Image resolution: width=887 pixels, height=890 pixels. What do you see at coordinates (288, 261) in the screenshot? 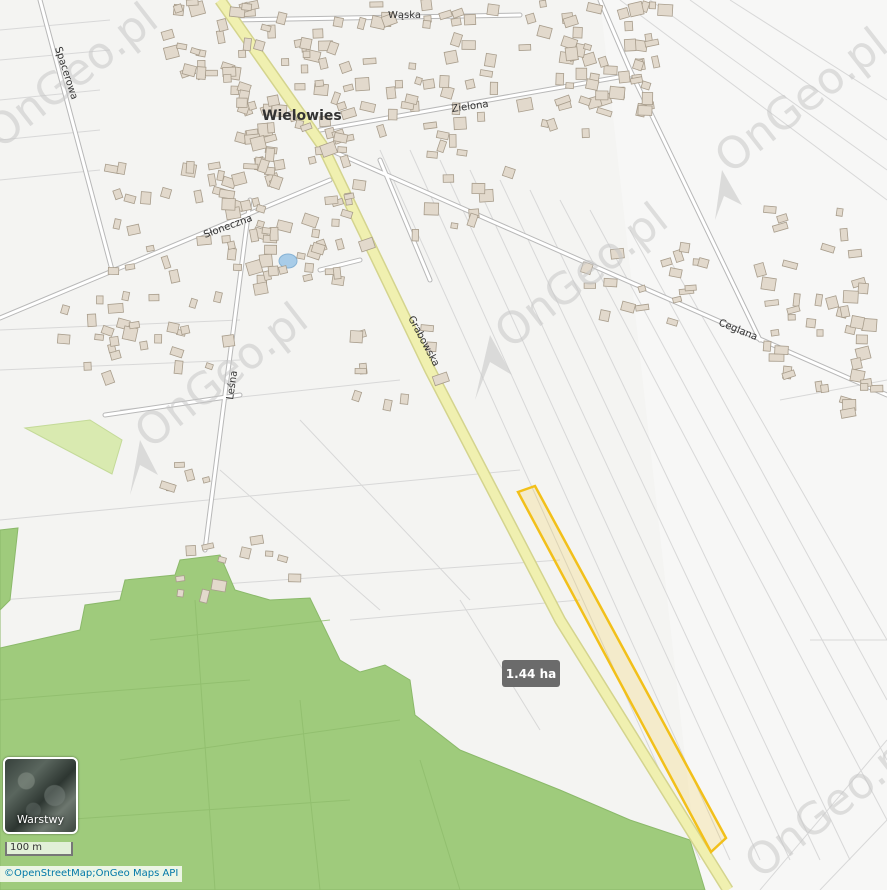
I see `pond` at bounding box center [288, 261].